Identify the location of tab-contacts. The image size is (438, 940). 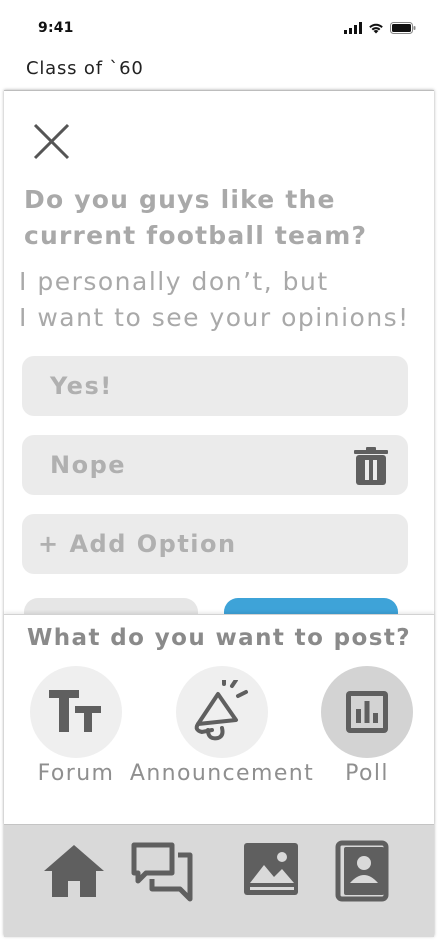
(364, 871).